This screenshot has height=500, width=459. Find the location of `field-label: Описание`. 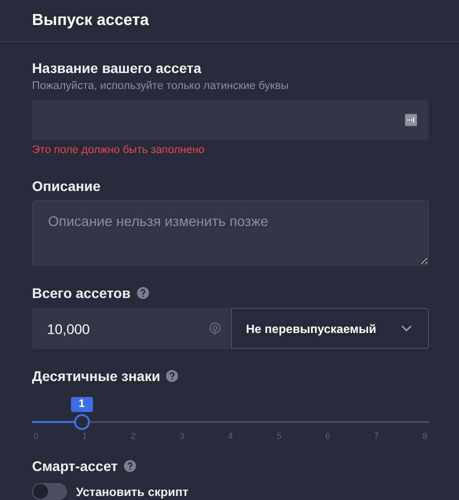

field-label: Описание is located at coordinates (67, 186).